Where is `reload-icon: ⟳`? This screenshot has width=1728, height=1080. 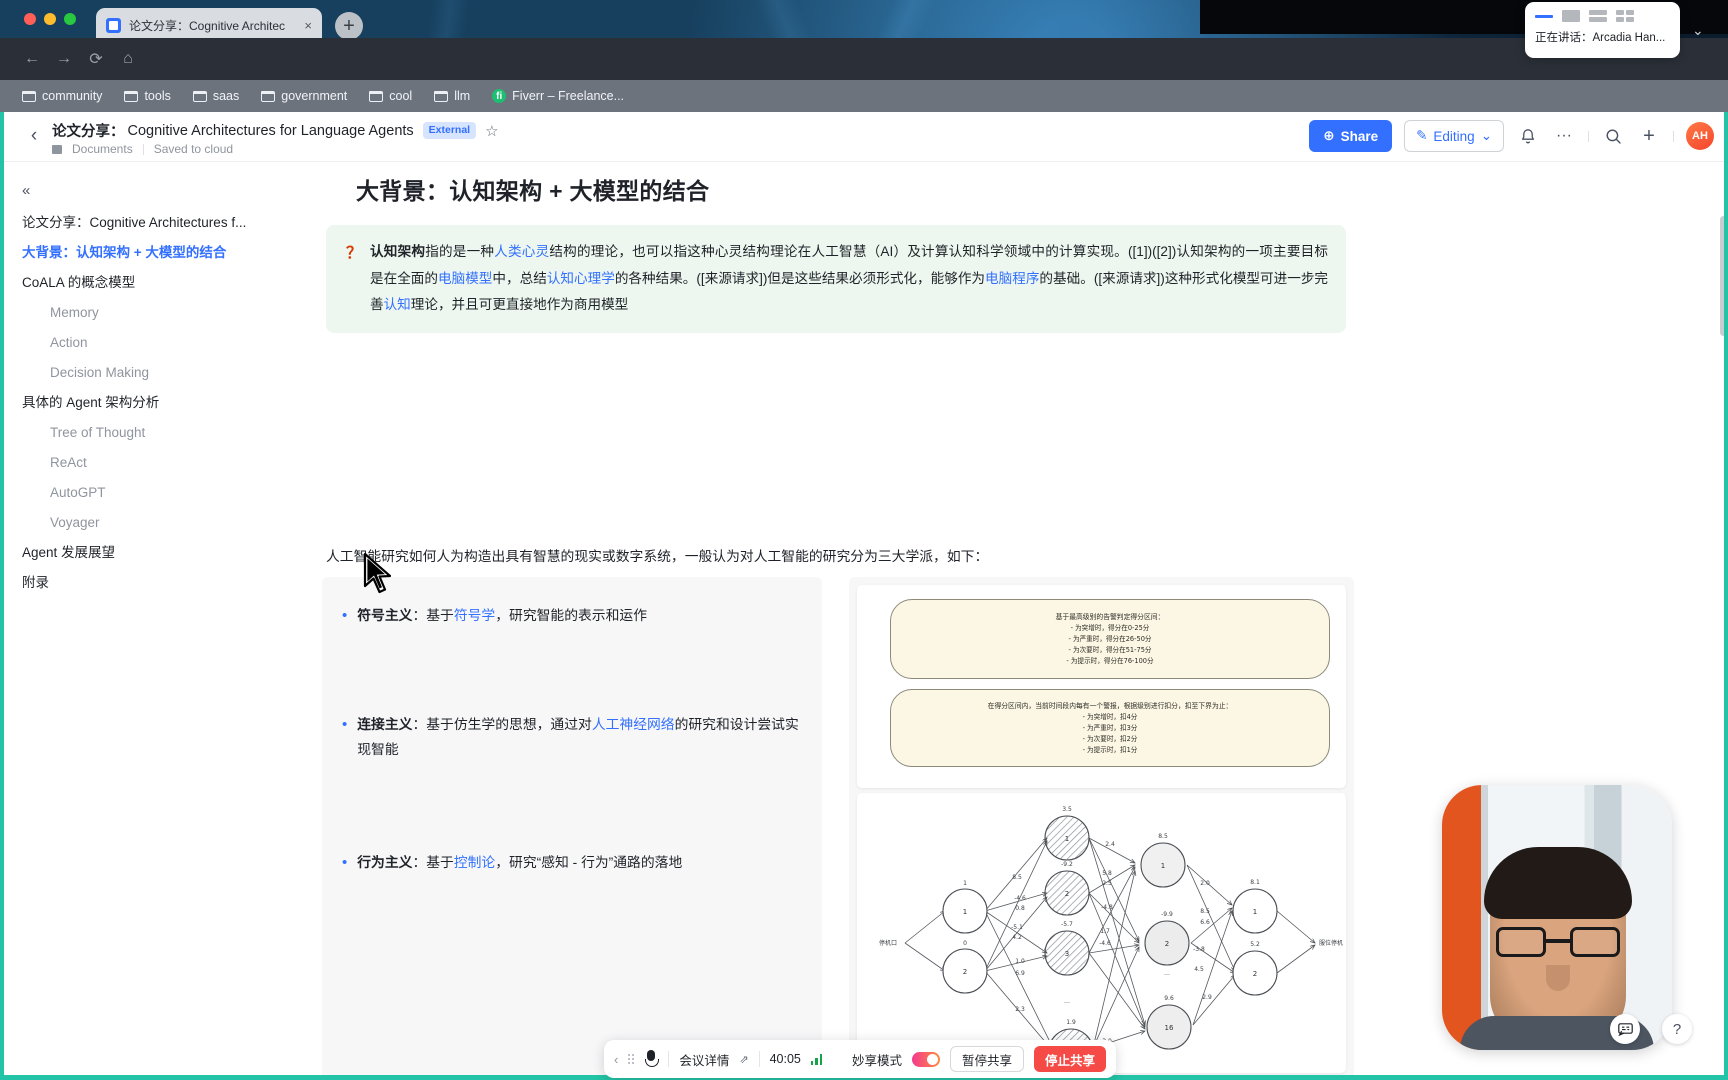
reload-icon: ⟳ is located at coordinates (96, 59).